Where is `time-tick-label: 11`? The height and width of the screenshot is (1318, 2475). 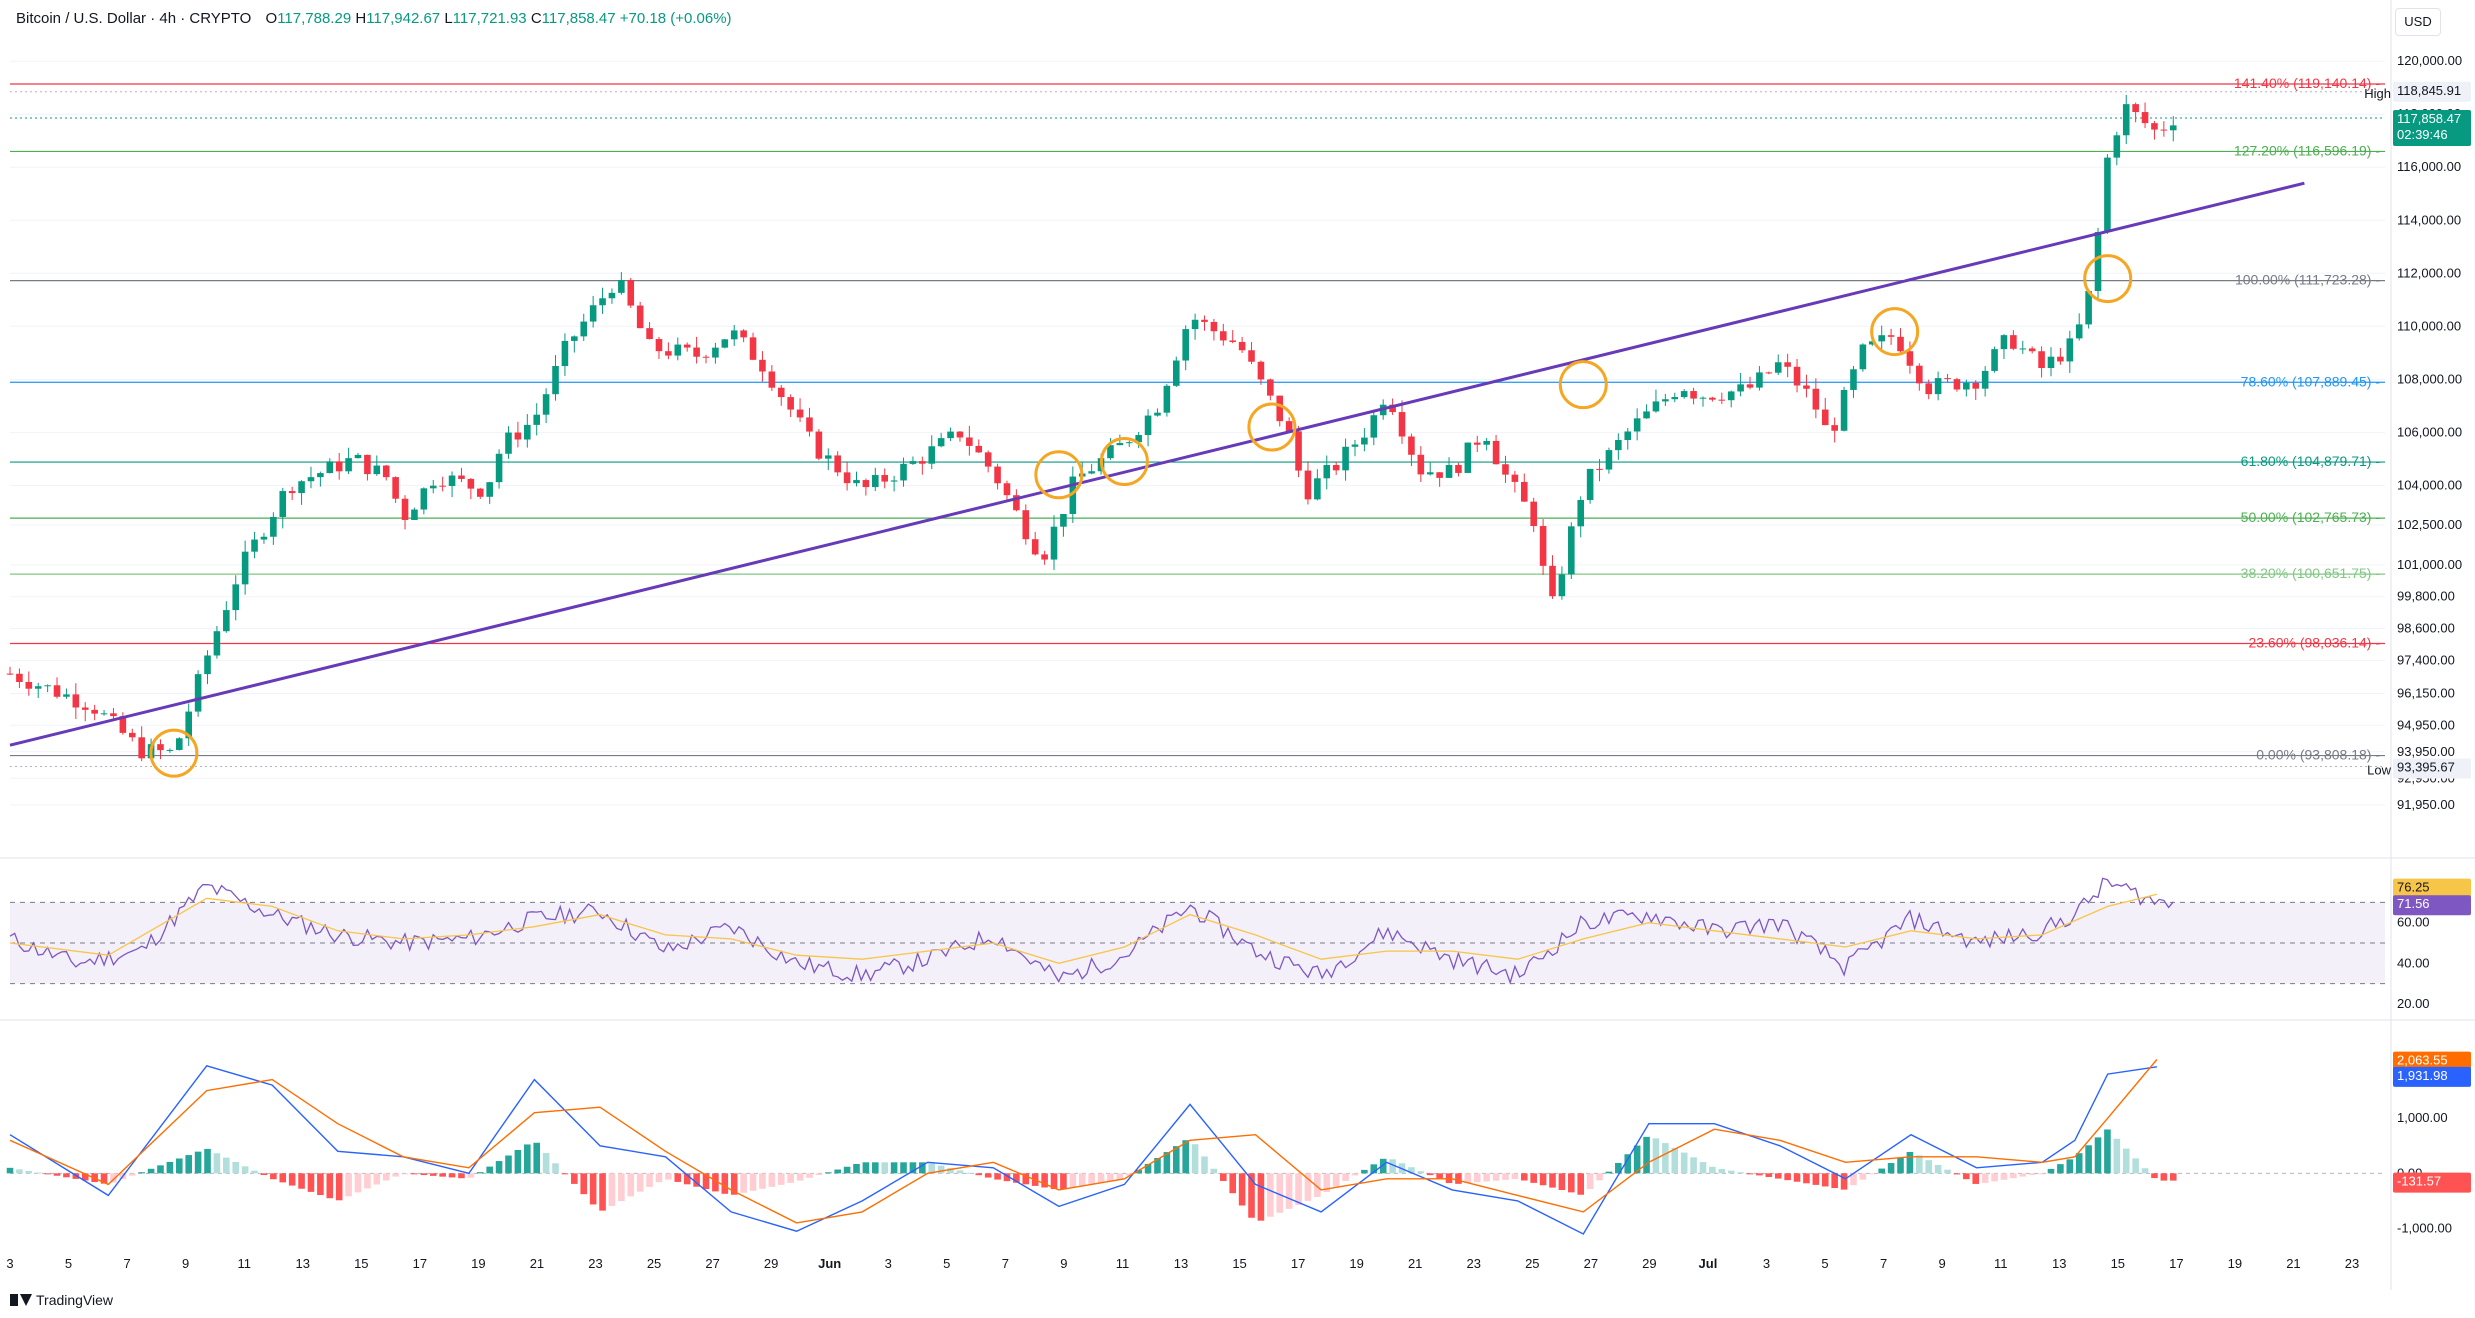 time-tick-label: 11 is located at coordinates (1123, 1263).